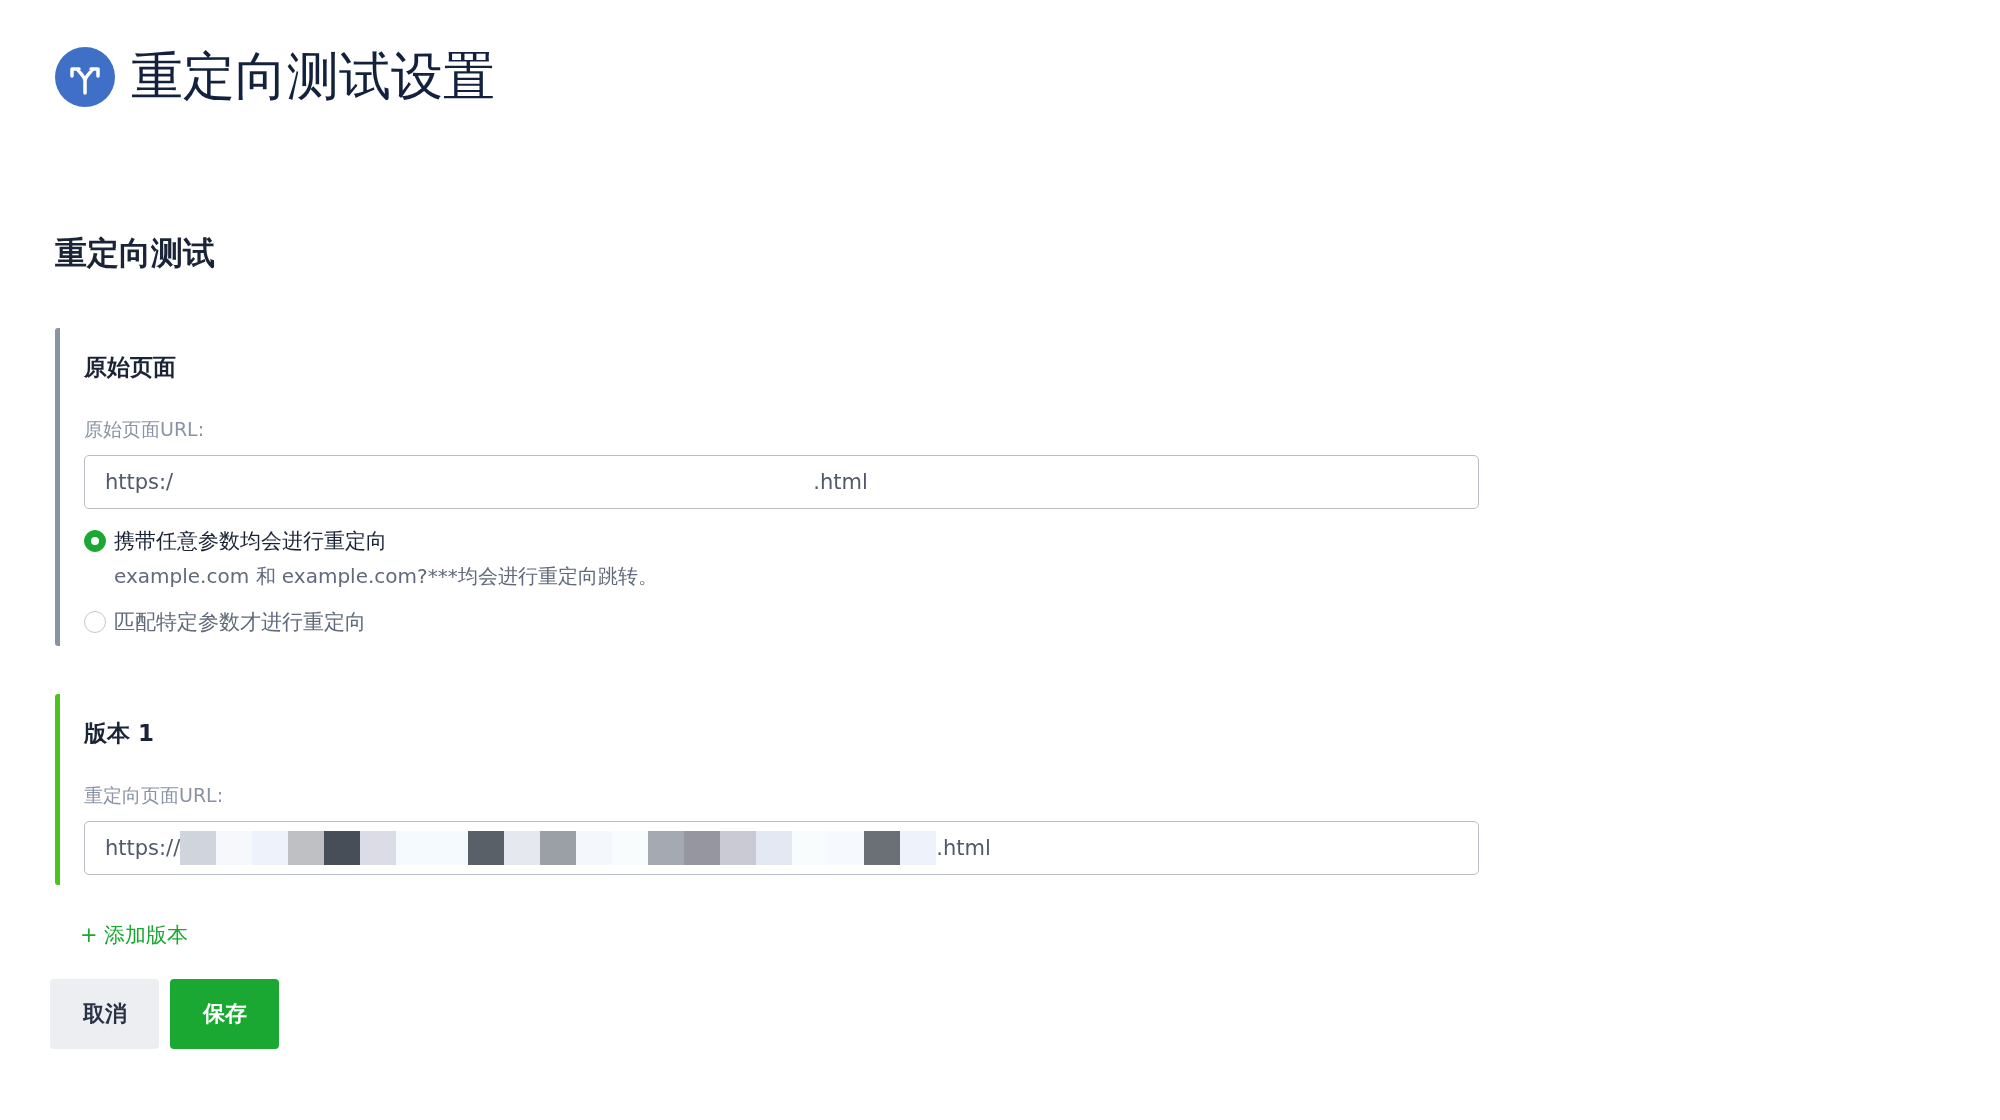  I want to click on option-hint: example.com 和 example.com?***均会进行重定向跳转。, so click(386, 576).